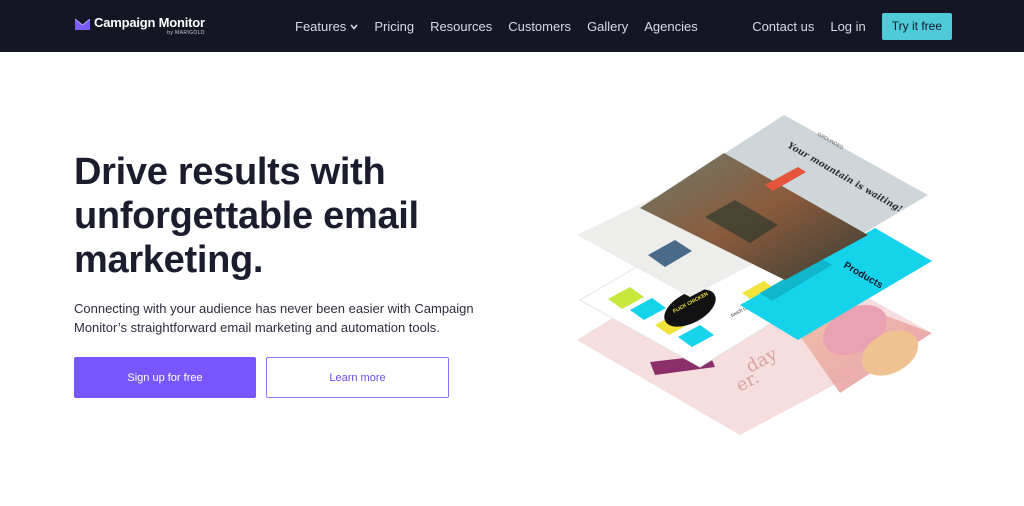 The width and height of the screenshot is (1024, 506). I want to click on campaign-monitor-logo: Campaign Monitor by MARIGOLD, so click(140, 25).